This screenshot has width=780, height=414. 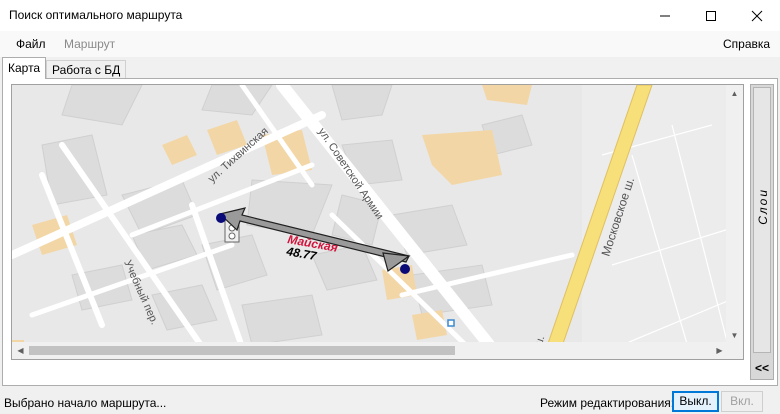 I want to click on scroll-left-icon: ◀, so click(x=20, y=350).